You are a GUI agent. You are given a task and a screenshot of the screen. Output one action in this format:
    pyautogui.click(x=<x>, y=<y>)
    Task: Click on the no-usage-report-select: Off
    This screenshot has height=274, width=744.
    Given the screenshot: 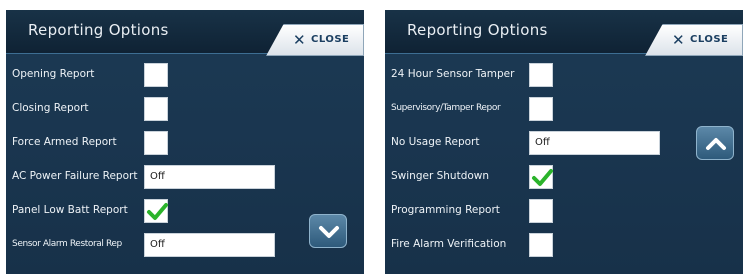 What is the action you would take?
    pyautogui.click(x=594, y=143)
    